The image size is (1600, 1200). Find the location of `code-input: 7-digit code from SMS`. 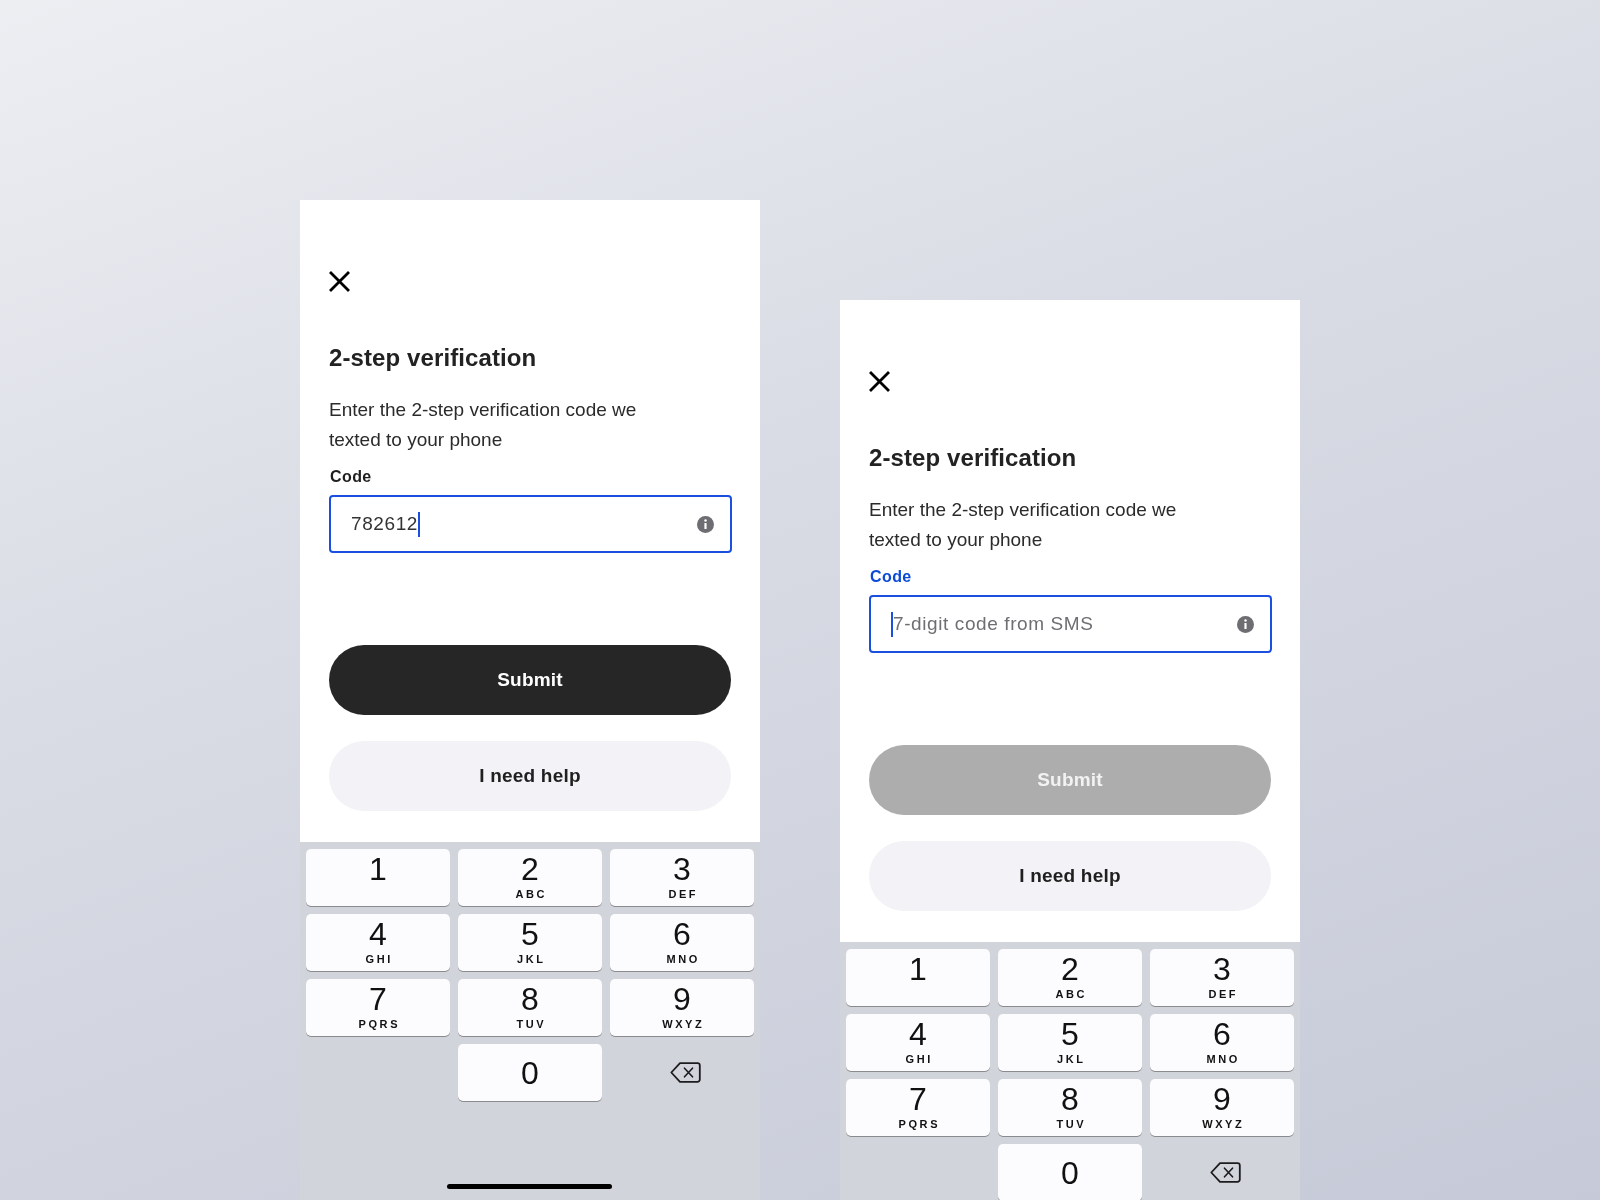

code-input: 7-digit code from SMS is located at coordinates (1070, 624).